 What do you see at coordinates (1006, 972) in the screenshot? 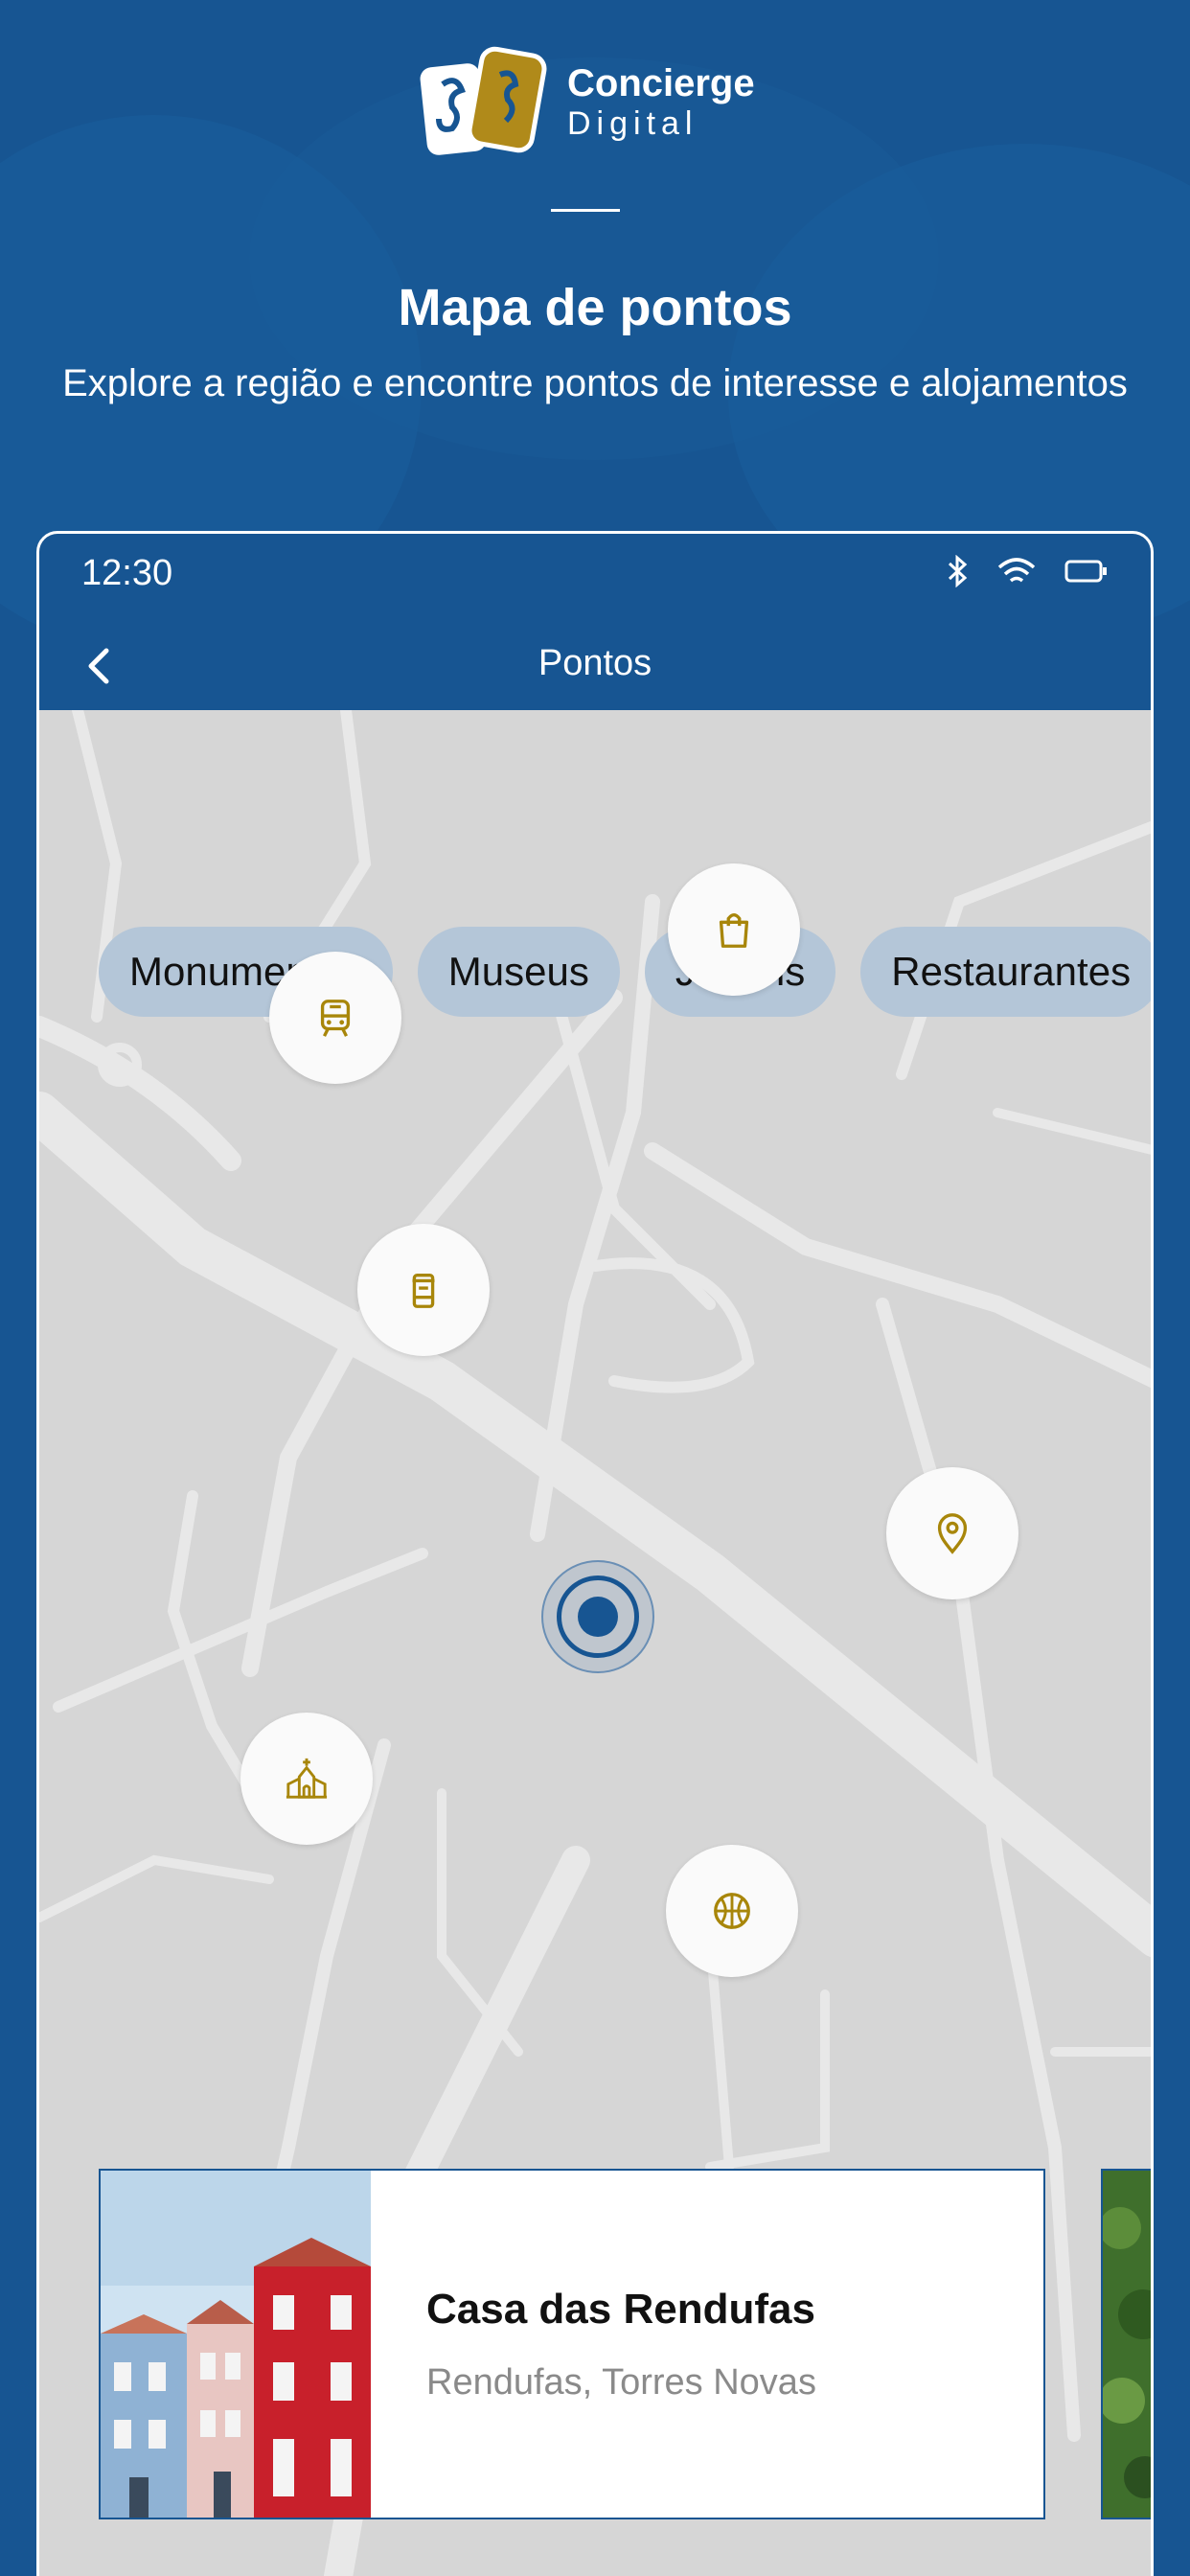
I see `chip-restaurantes: Restaurantes` at bounding box center [1006, 972].